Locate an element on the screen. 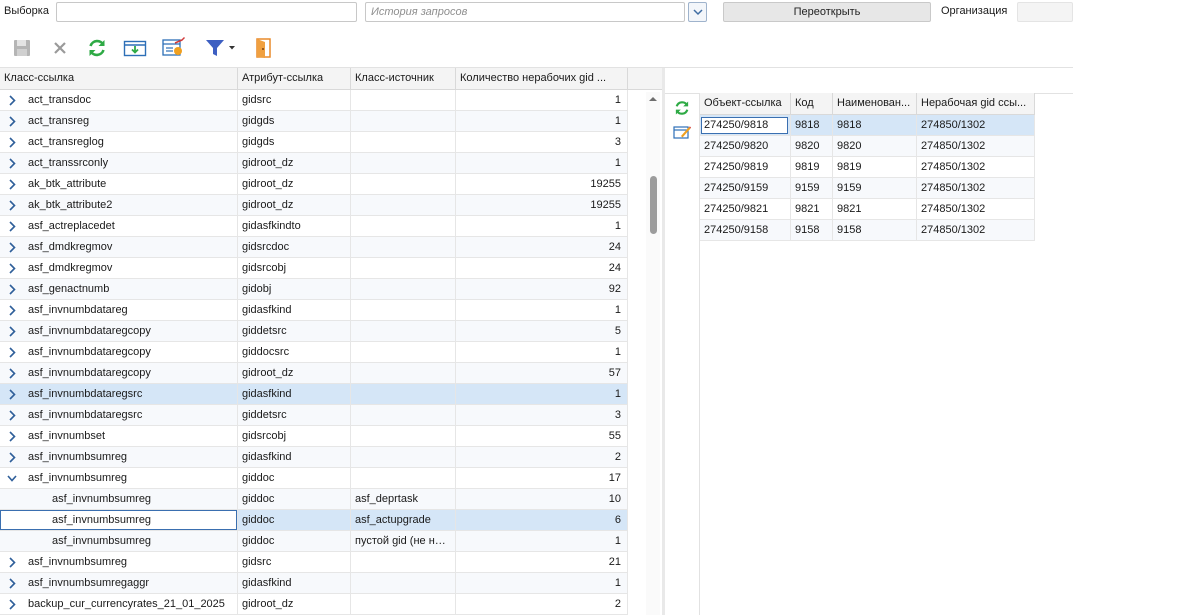 The width and height of the screenshot is (1204, 615). table-row: 274250/9820 9820 9820 274850/1302 is located at coordinates (867, 146).